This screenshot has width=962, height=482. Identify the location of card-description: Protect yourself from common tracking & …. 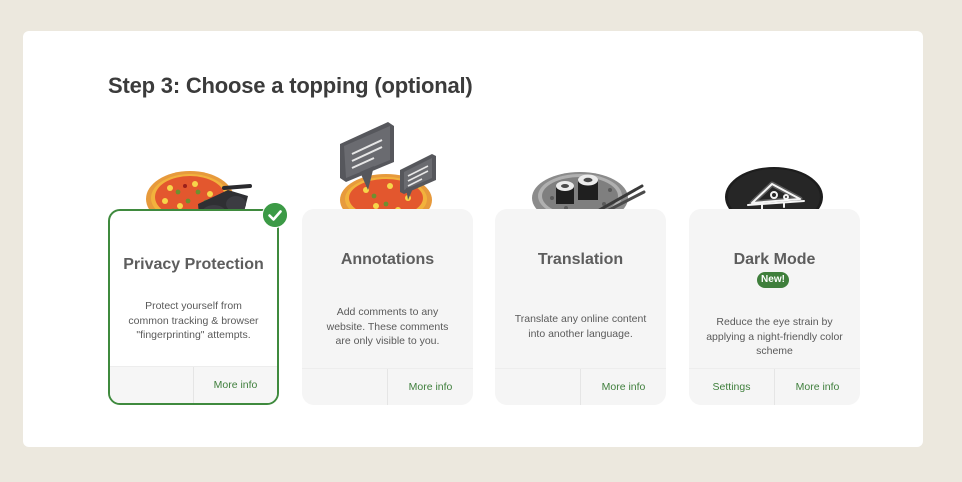
(193, 320).